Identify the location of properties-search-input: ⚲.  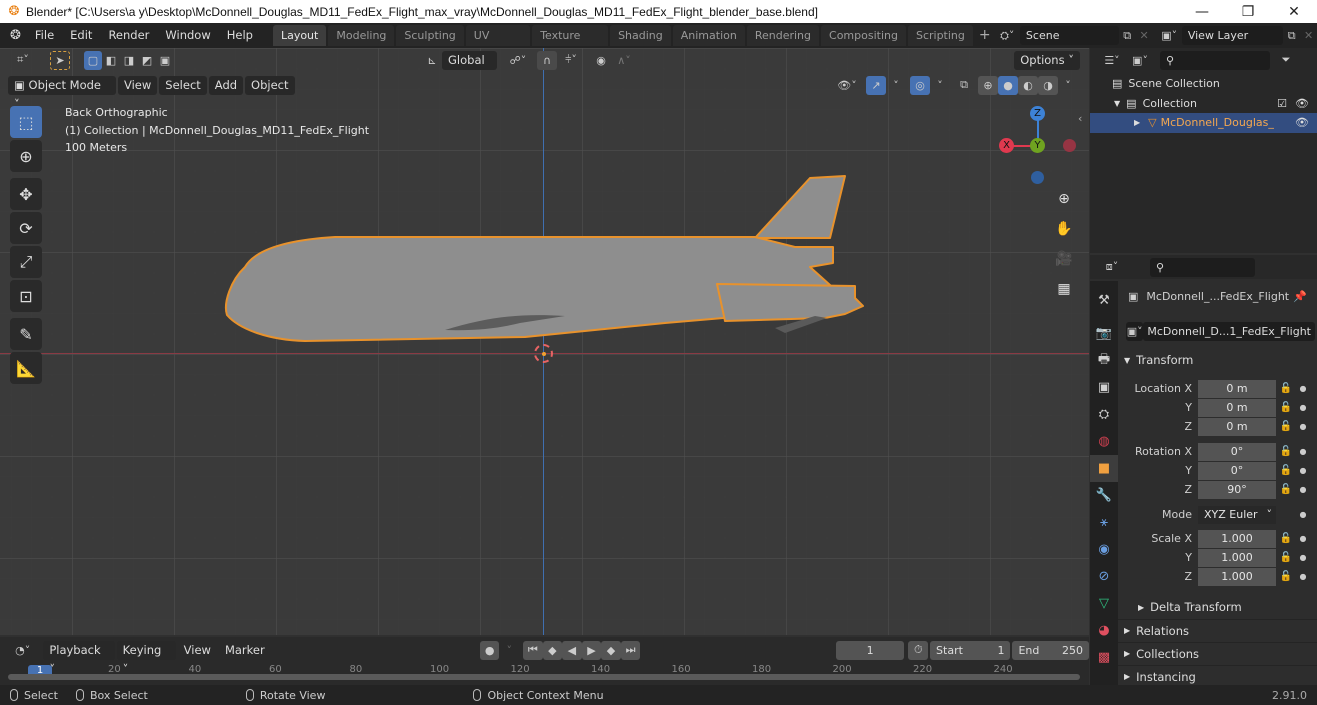
(1202, 267).